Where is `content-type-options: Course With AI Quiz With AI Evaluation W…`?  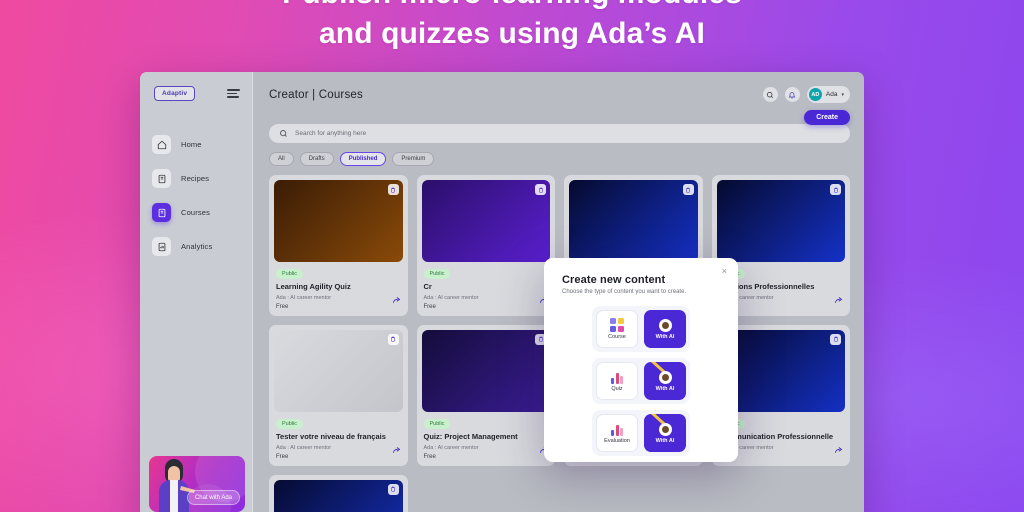
content-type-options: Course With AI Quiz With AI Evaluation W… is located at coordinates (641, 381).